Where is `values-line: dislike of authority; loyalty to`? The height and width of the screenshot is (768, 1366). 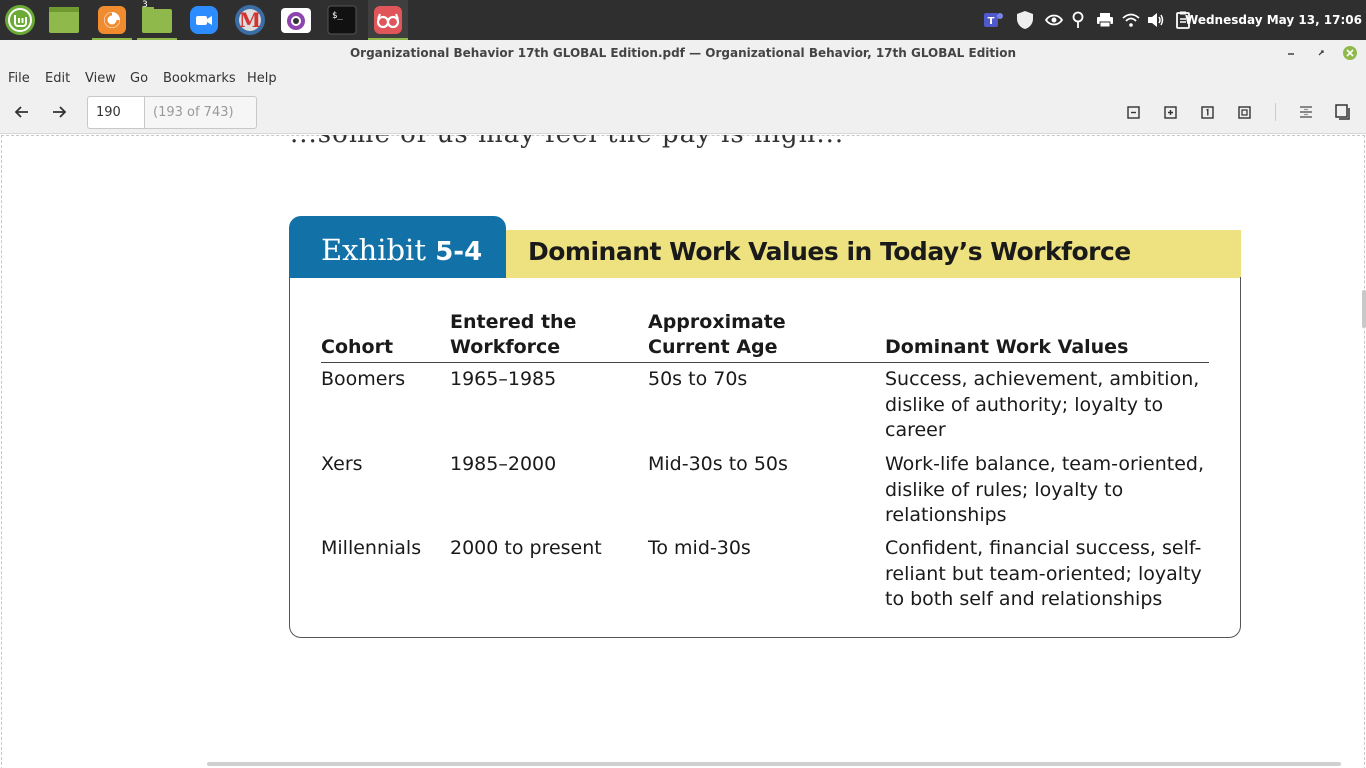
values-line: dislike of authority; loyalty to is located at coordinates (1024, 404).